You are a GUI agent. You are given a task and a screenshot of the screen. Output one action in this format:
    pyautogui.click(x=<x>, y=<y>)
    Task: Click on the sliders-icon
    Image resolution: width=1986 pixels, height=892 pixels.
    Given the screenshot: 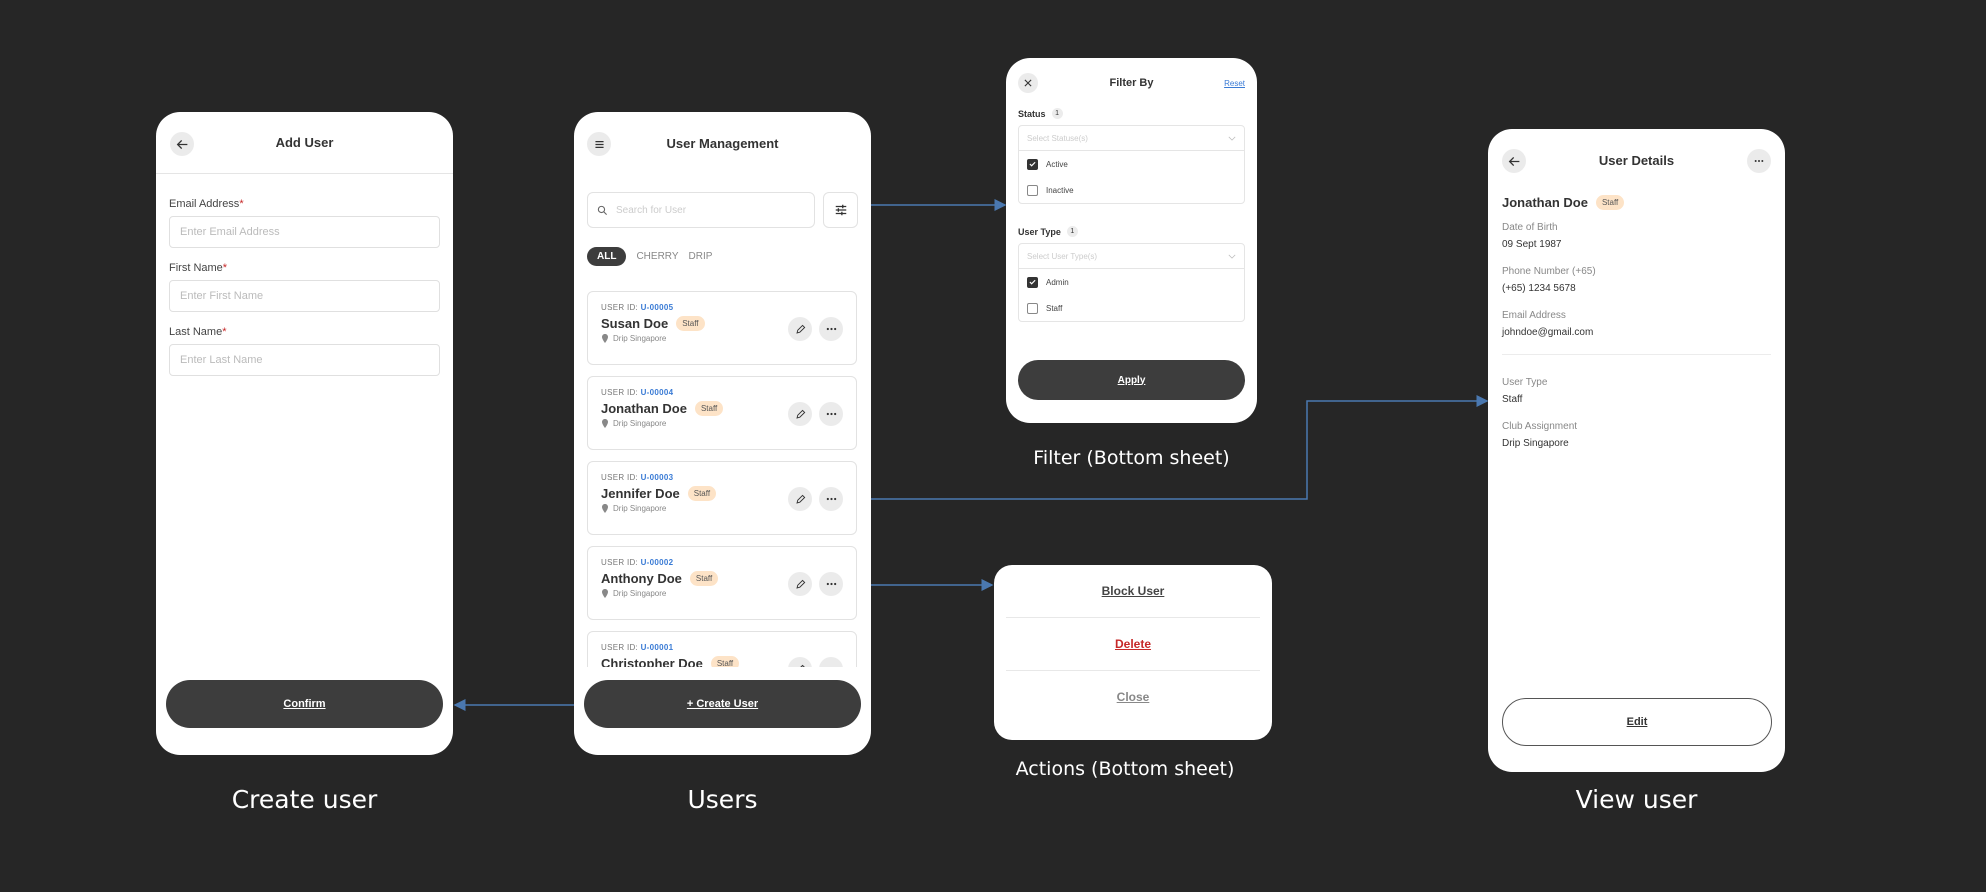 What is the action you would take?
    pyautogui.click(x=840, y=210)
    